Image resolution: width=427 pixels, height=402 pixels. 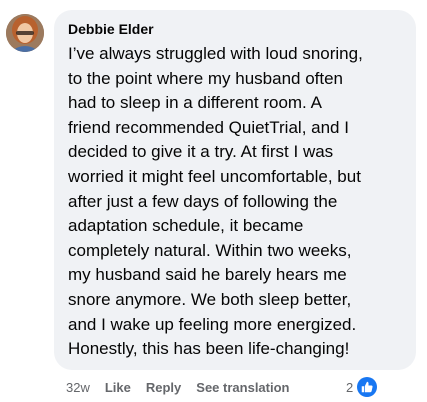 I want to click on comment-actions: 32w Like Reply See translation, so click(x=185, y=387).